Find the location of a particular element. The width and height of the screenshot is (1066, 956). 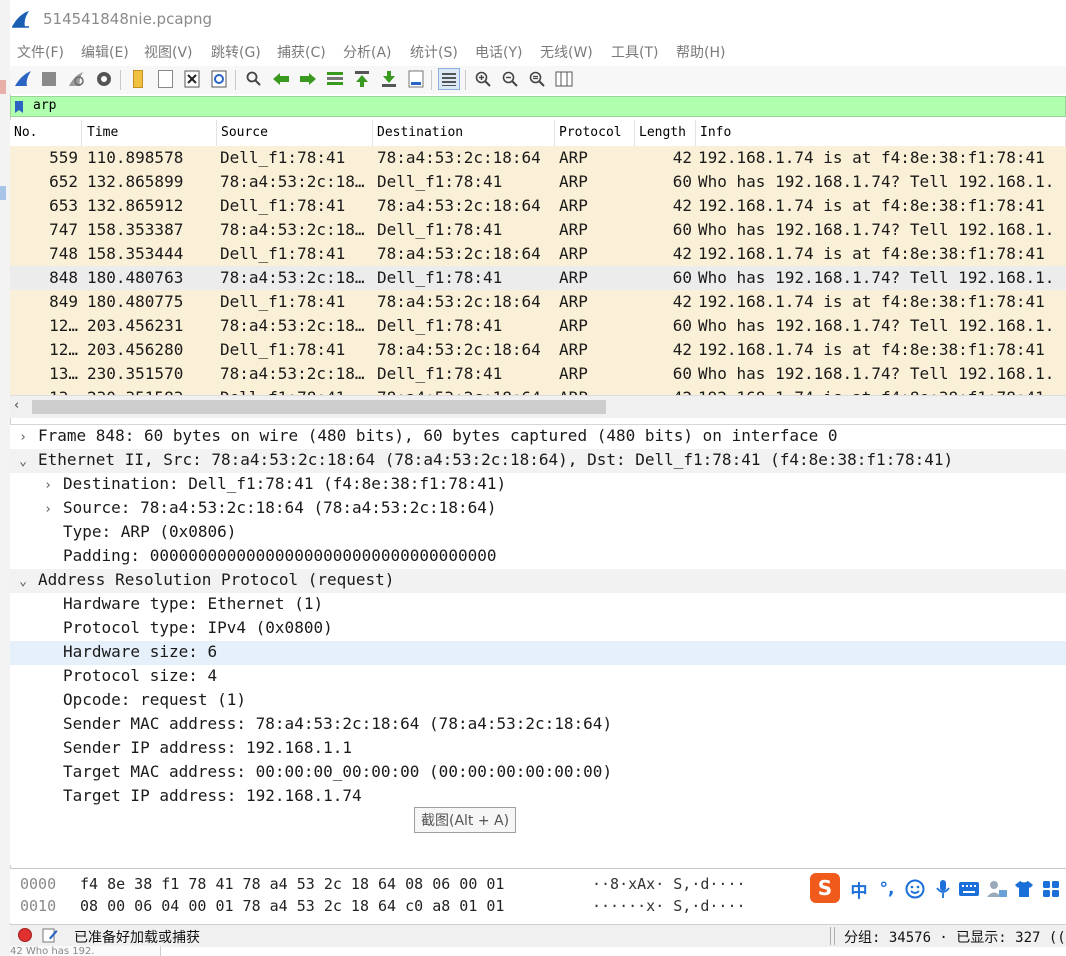

cell-length: 42 is located at coordinates (682, 301).